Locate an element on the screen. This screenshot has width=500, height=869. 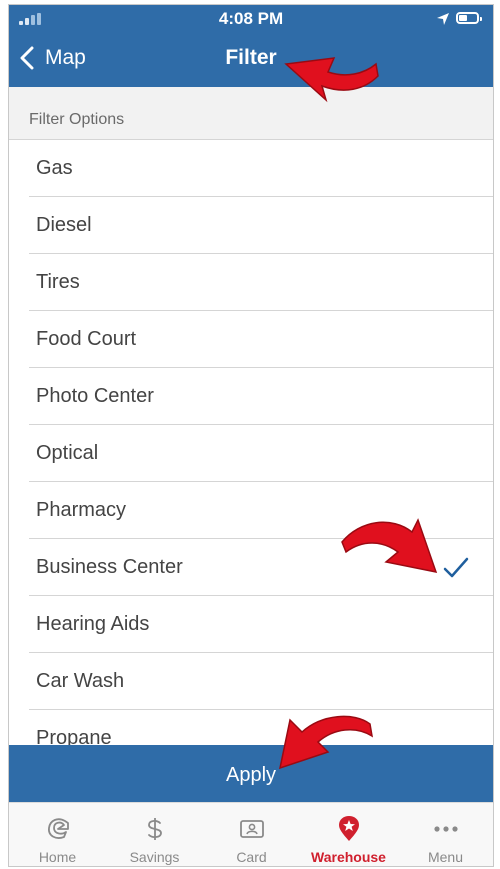
section-header: Filter Options is located at coordinates (251, 113).